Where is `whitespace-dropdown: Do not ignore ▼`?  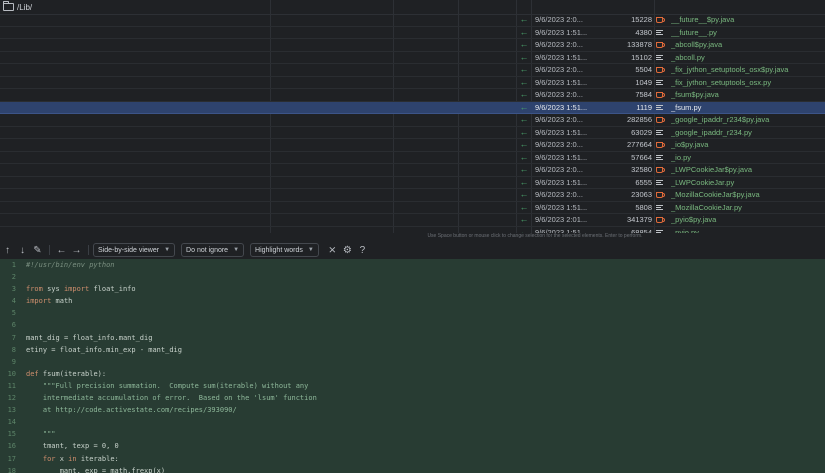 whitespace-dropdown: Do not ignore ▼ is located at coordinates (213, 250).